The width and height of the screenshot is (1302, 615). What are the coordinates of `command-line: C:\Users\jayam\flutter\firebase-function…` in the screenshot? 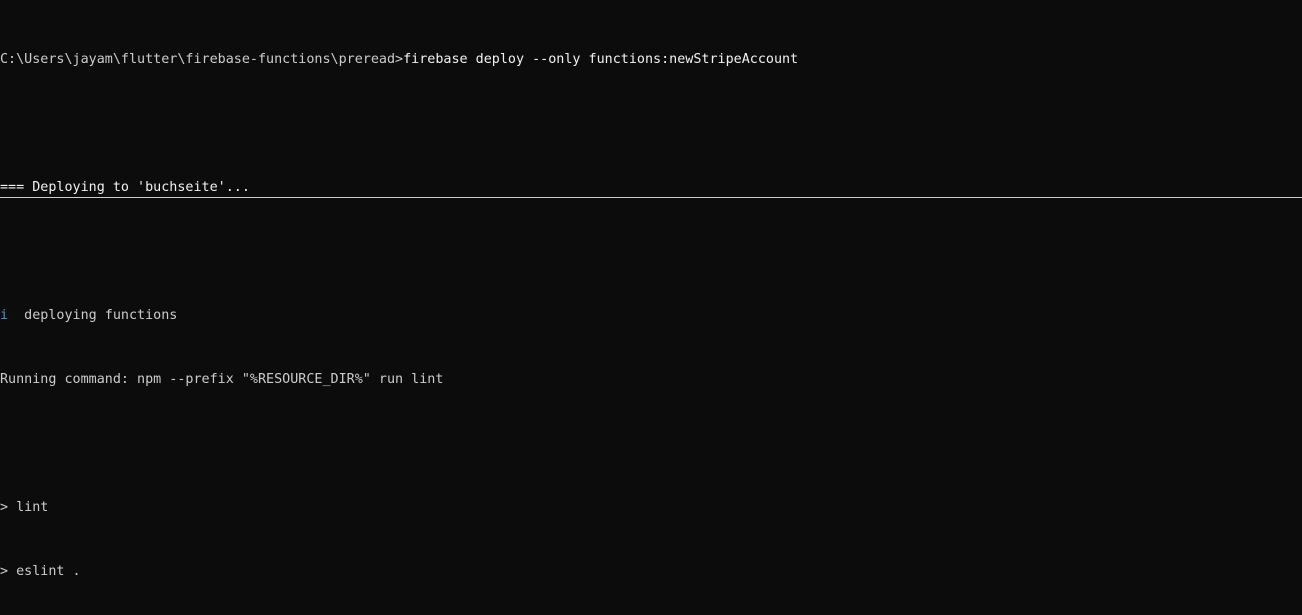 It's located at (651, 60).